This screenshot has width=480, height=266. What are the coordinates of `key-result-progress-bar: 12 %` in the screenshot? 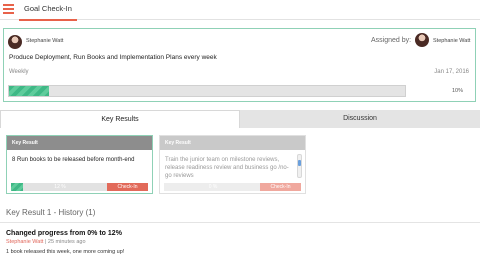 It's located at (60, 187).